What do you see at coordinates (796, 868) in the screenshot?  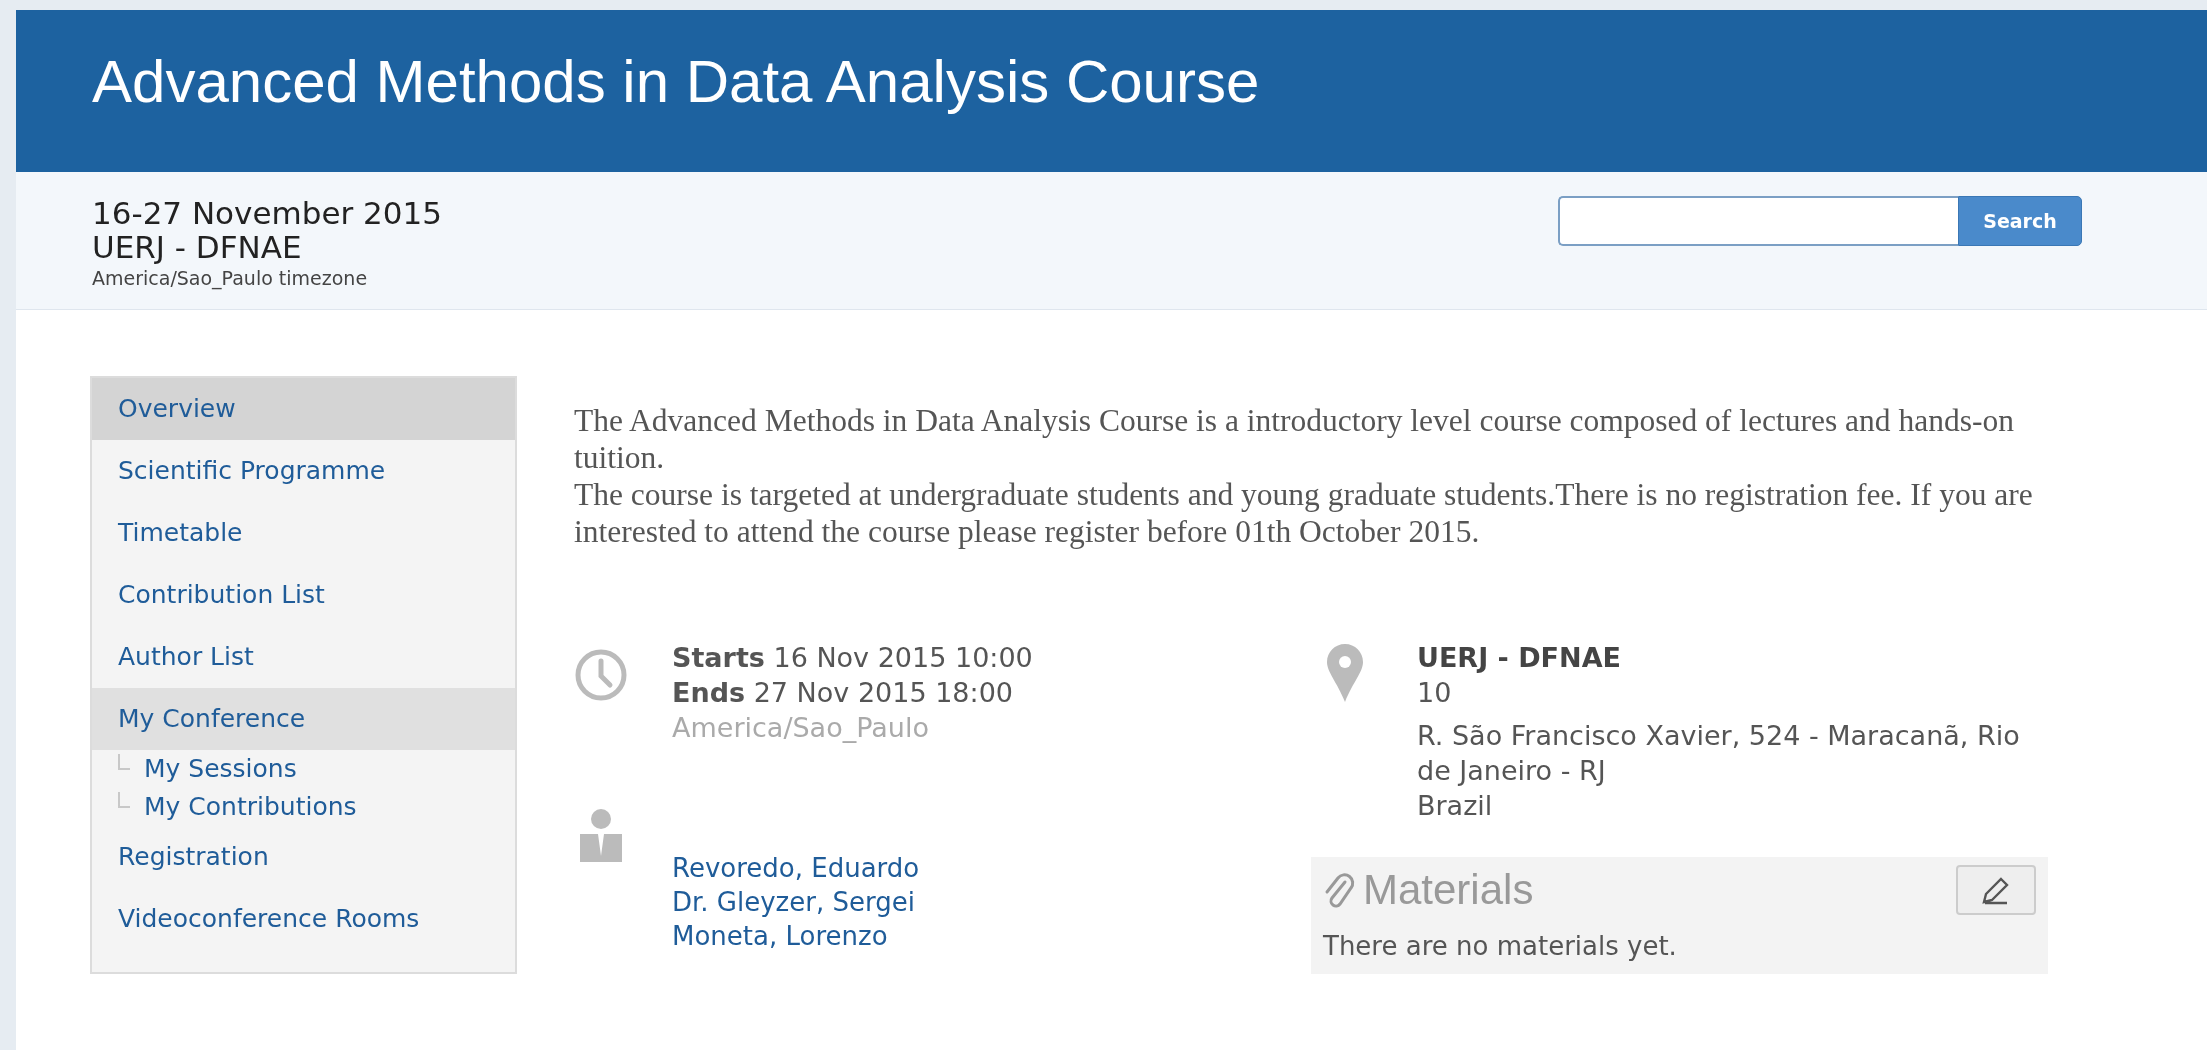 I see `chairperson-link: Revoredo, Eduardo` at bounding box center [796, 868].